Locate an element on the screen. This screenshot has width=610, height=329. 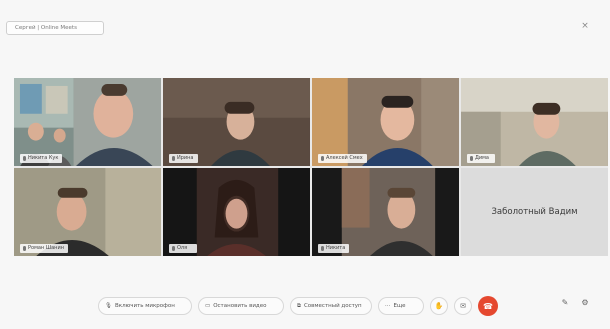
participant-nameplate: Оля is located at coordinates (183, 248).